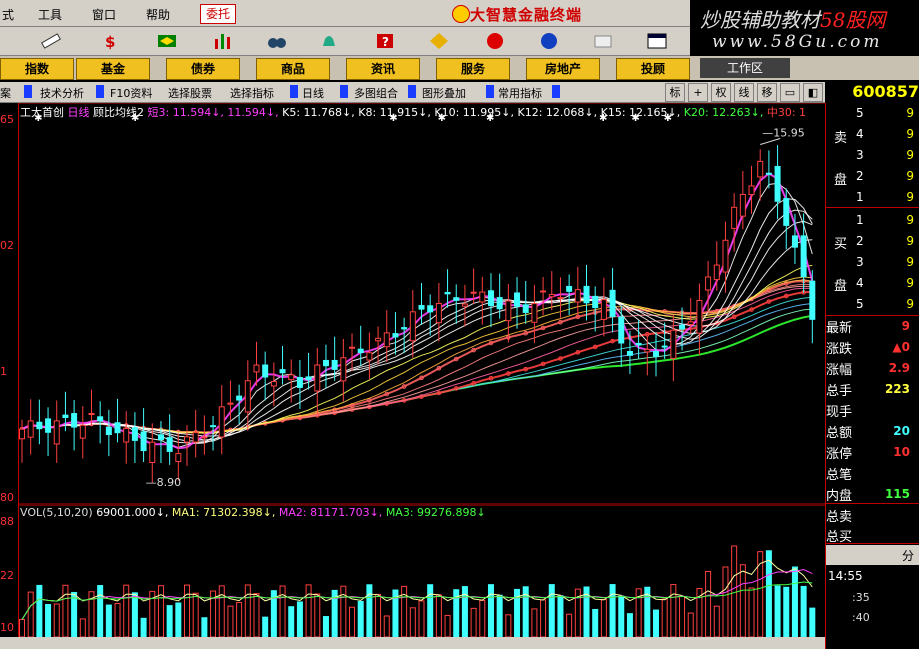 This screenshot has width=919, height=649. I want to click on rights-button: 权, so click(721, 92).